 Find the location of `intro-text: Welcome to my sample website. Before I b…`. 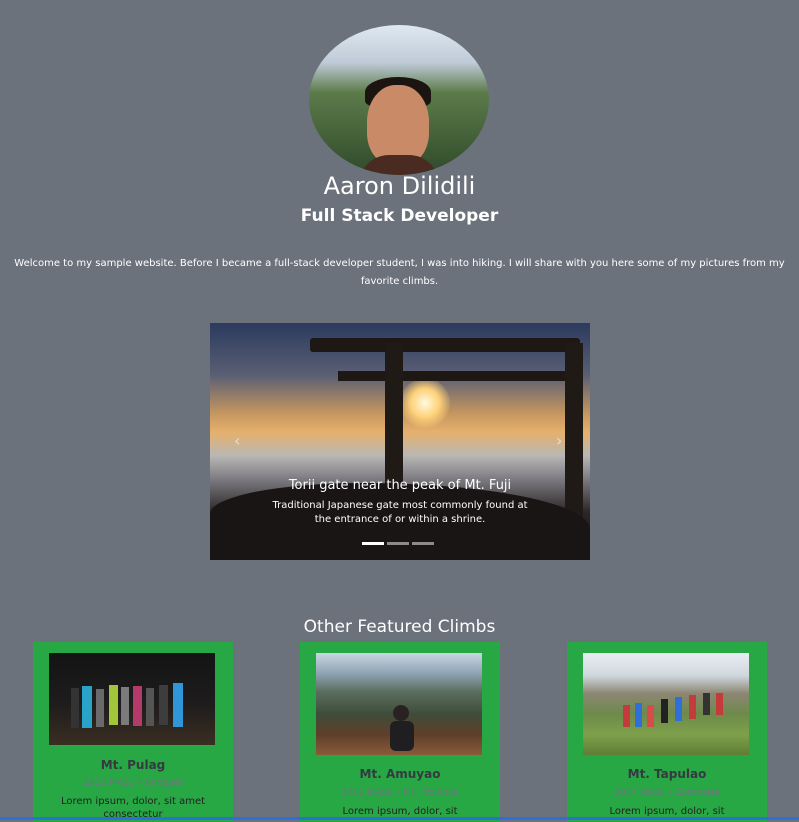

intro-text: Welcome to my sample website. Before I b… is located at coordinates (399, 272).